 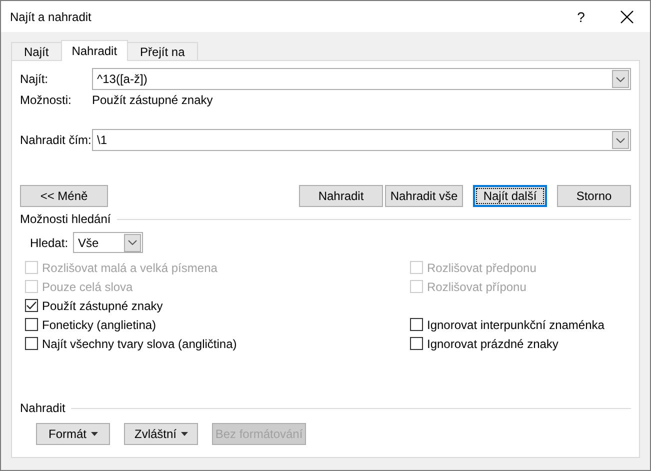 What do you see at coordinates (510, 196) in the screenshot?
I see `dialog-button: Najít další` at bounding box center [510, 196].